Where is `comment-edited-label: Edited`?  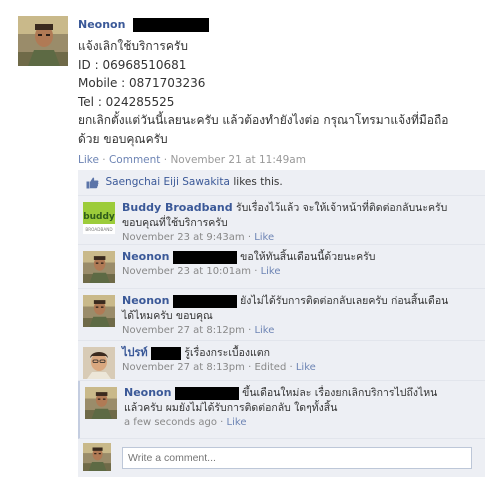 comment-edited-label: Edited is located at coordinates (270, 367).